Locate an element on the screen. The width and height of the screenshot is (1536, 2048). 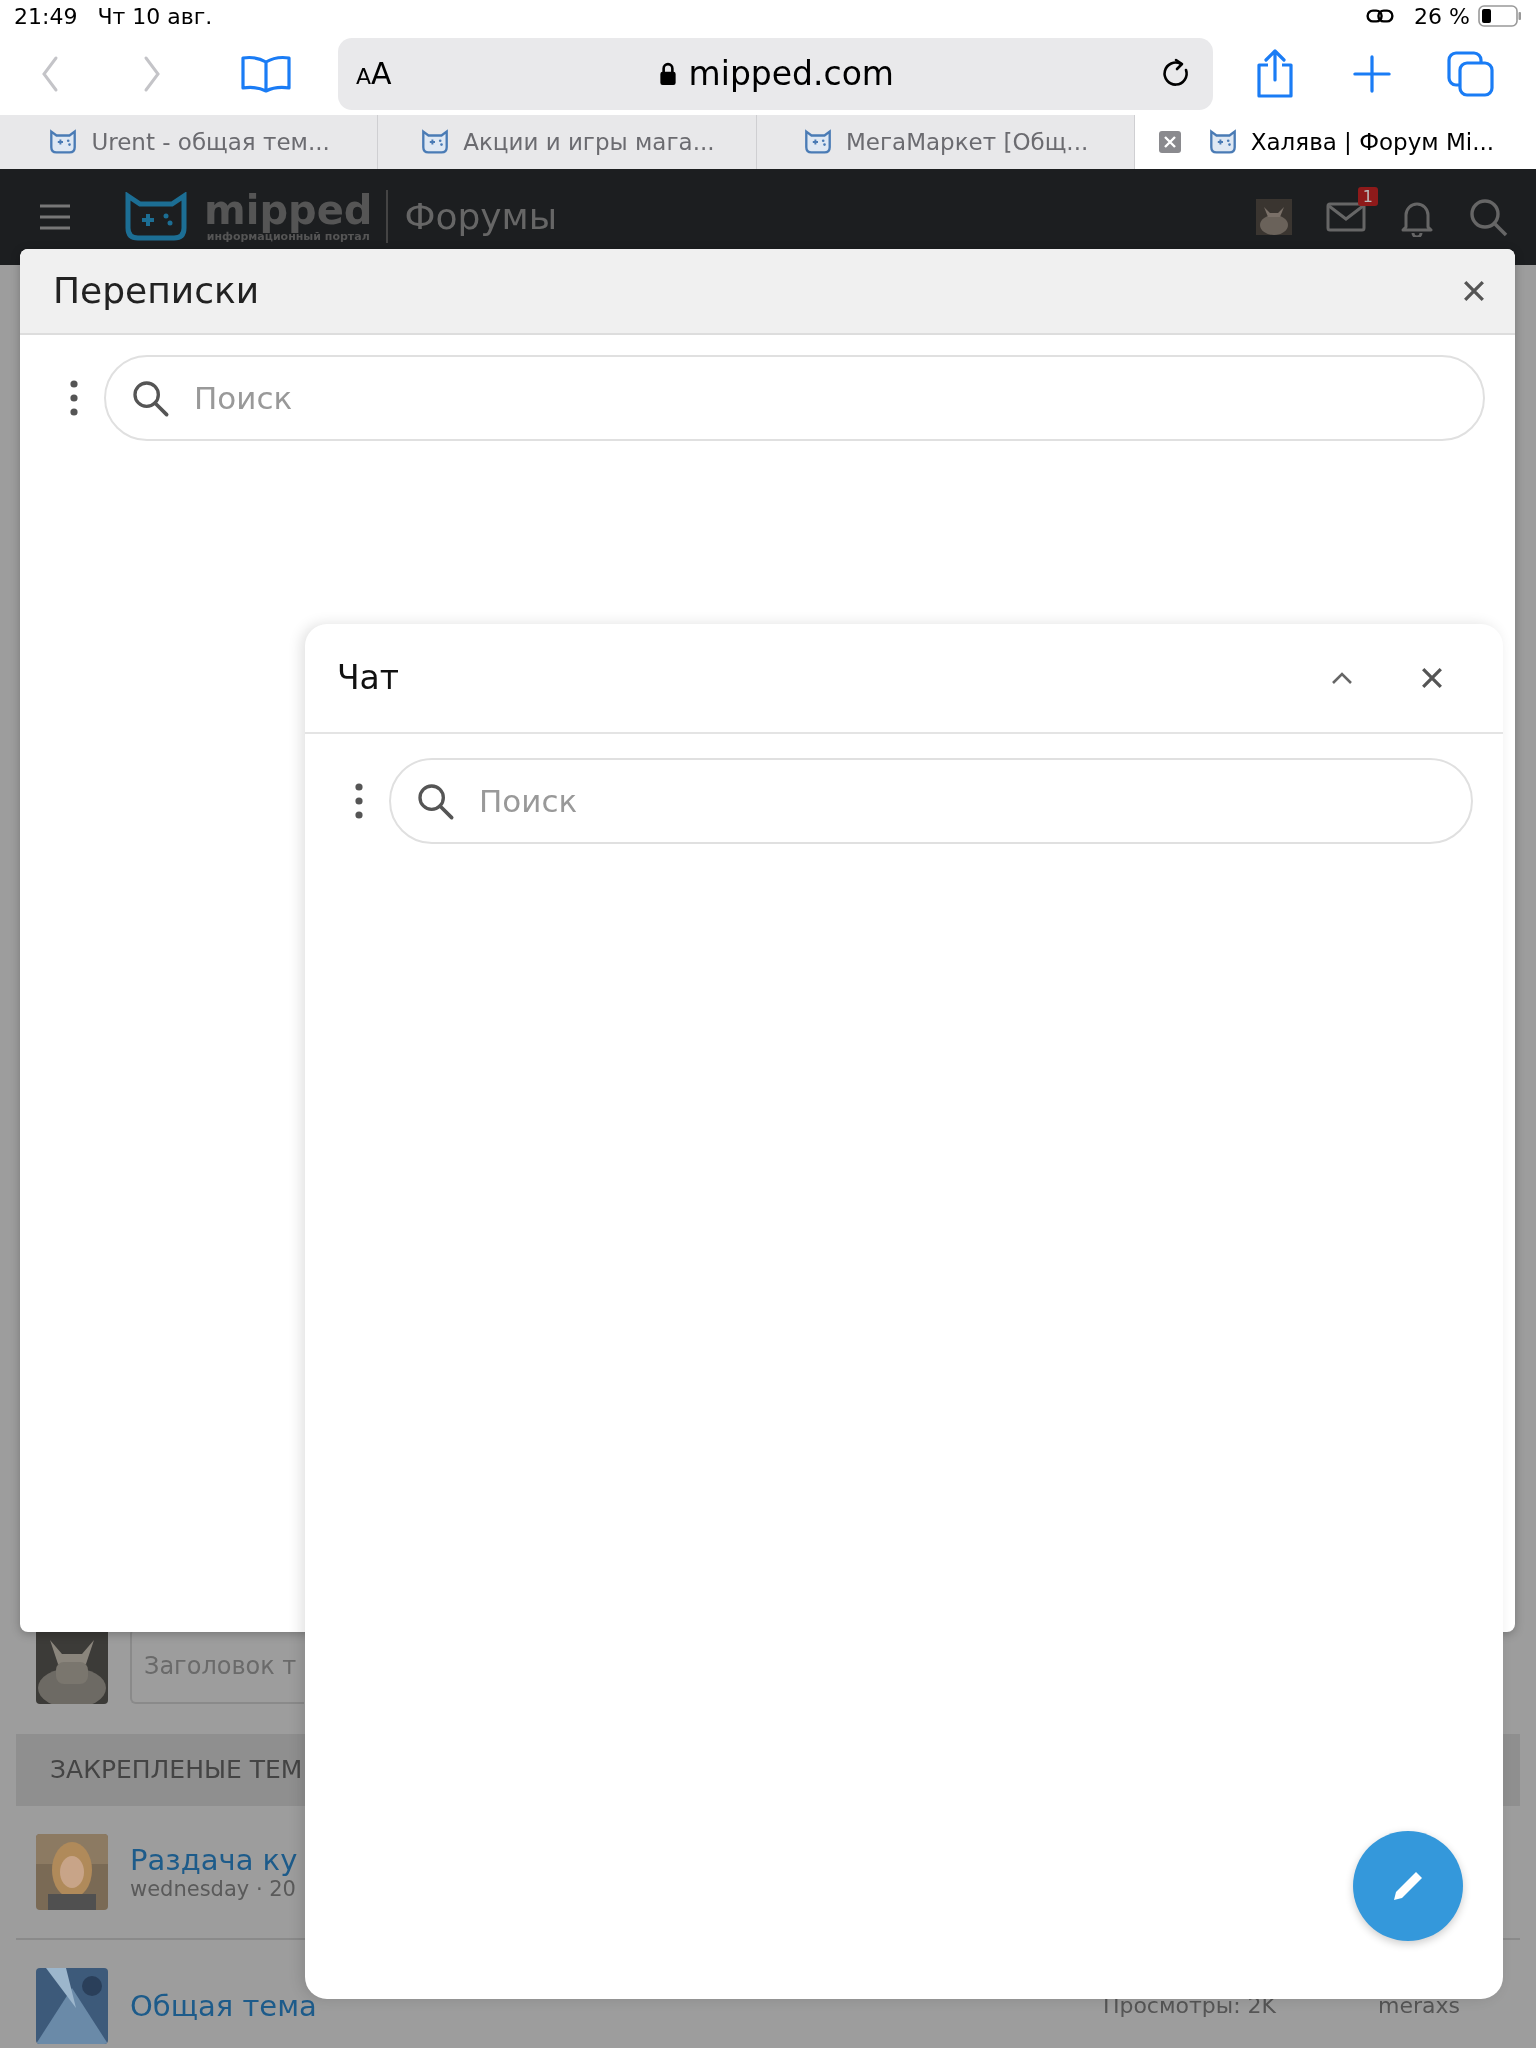
date: Чт 10 авг. is located at coordinates (155, 16).